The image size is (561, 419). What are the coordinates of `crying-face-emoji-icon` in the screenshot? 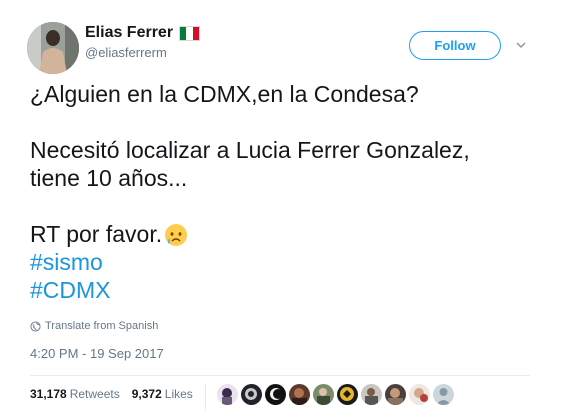 It's located at (176, 235).